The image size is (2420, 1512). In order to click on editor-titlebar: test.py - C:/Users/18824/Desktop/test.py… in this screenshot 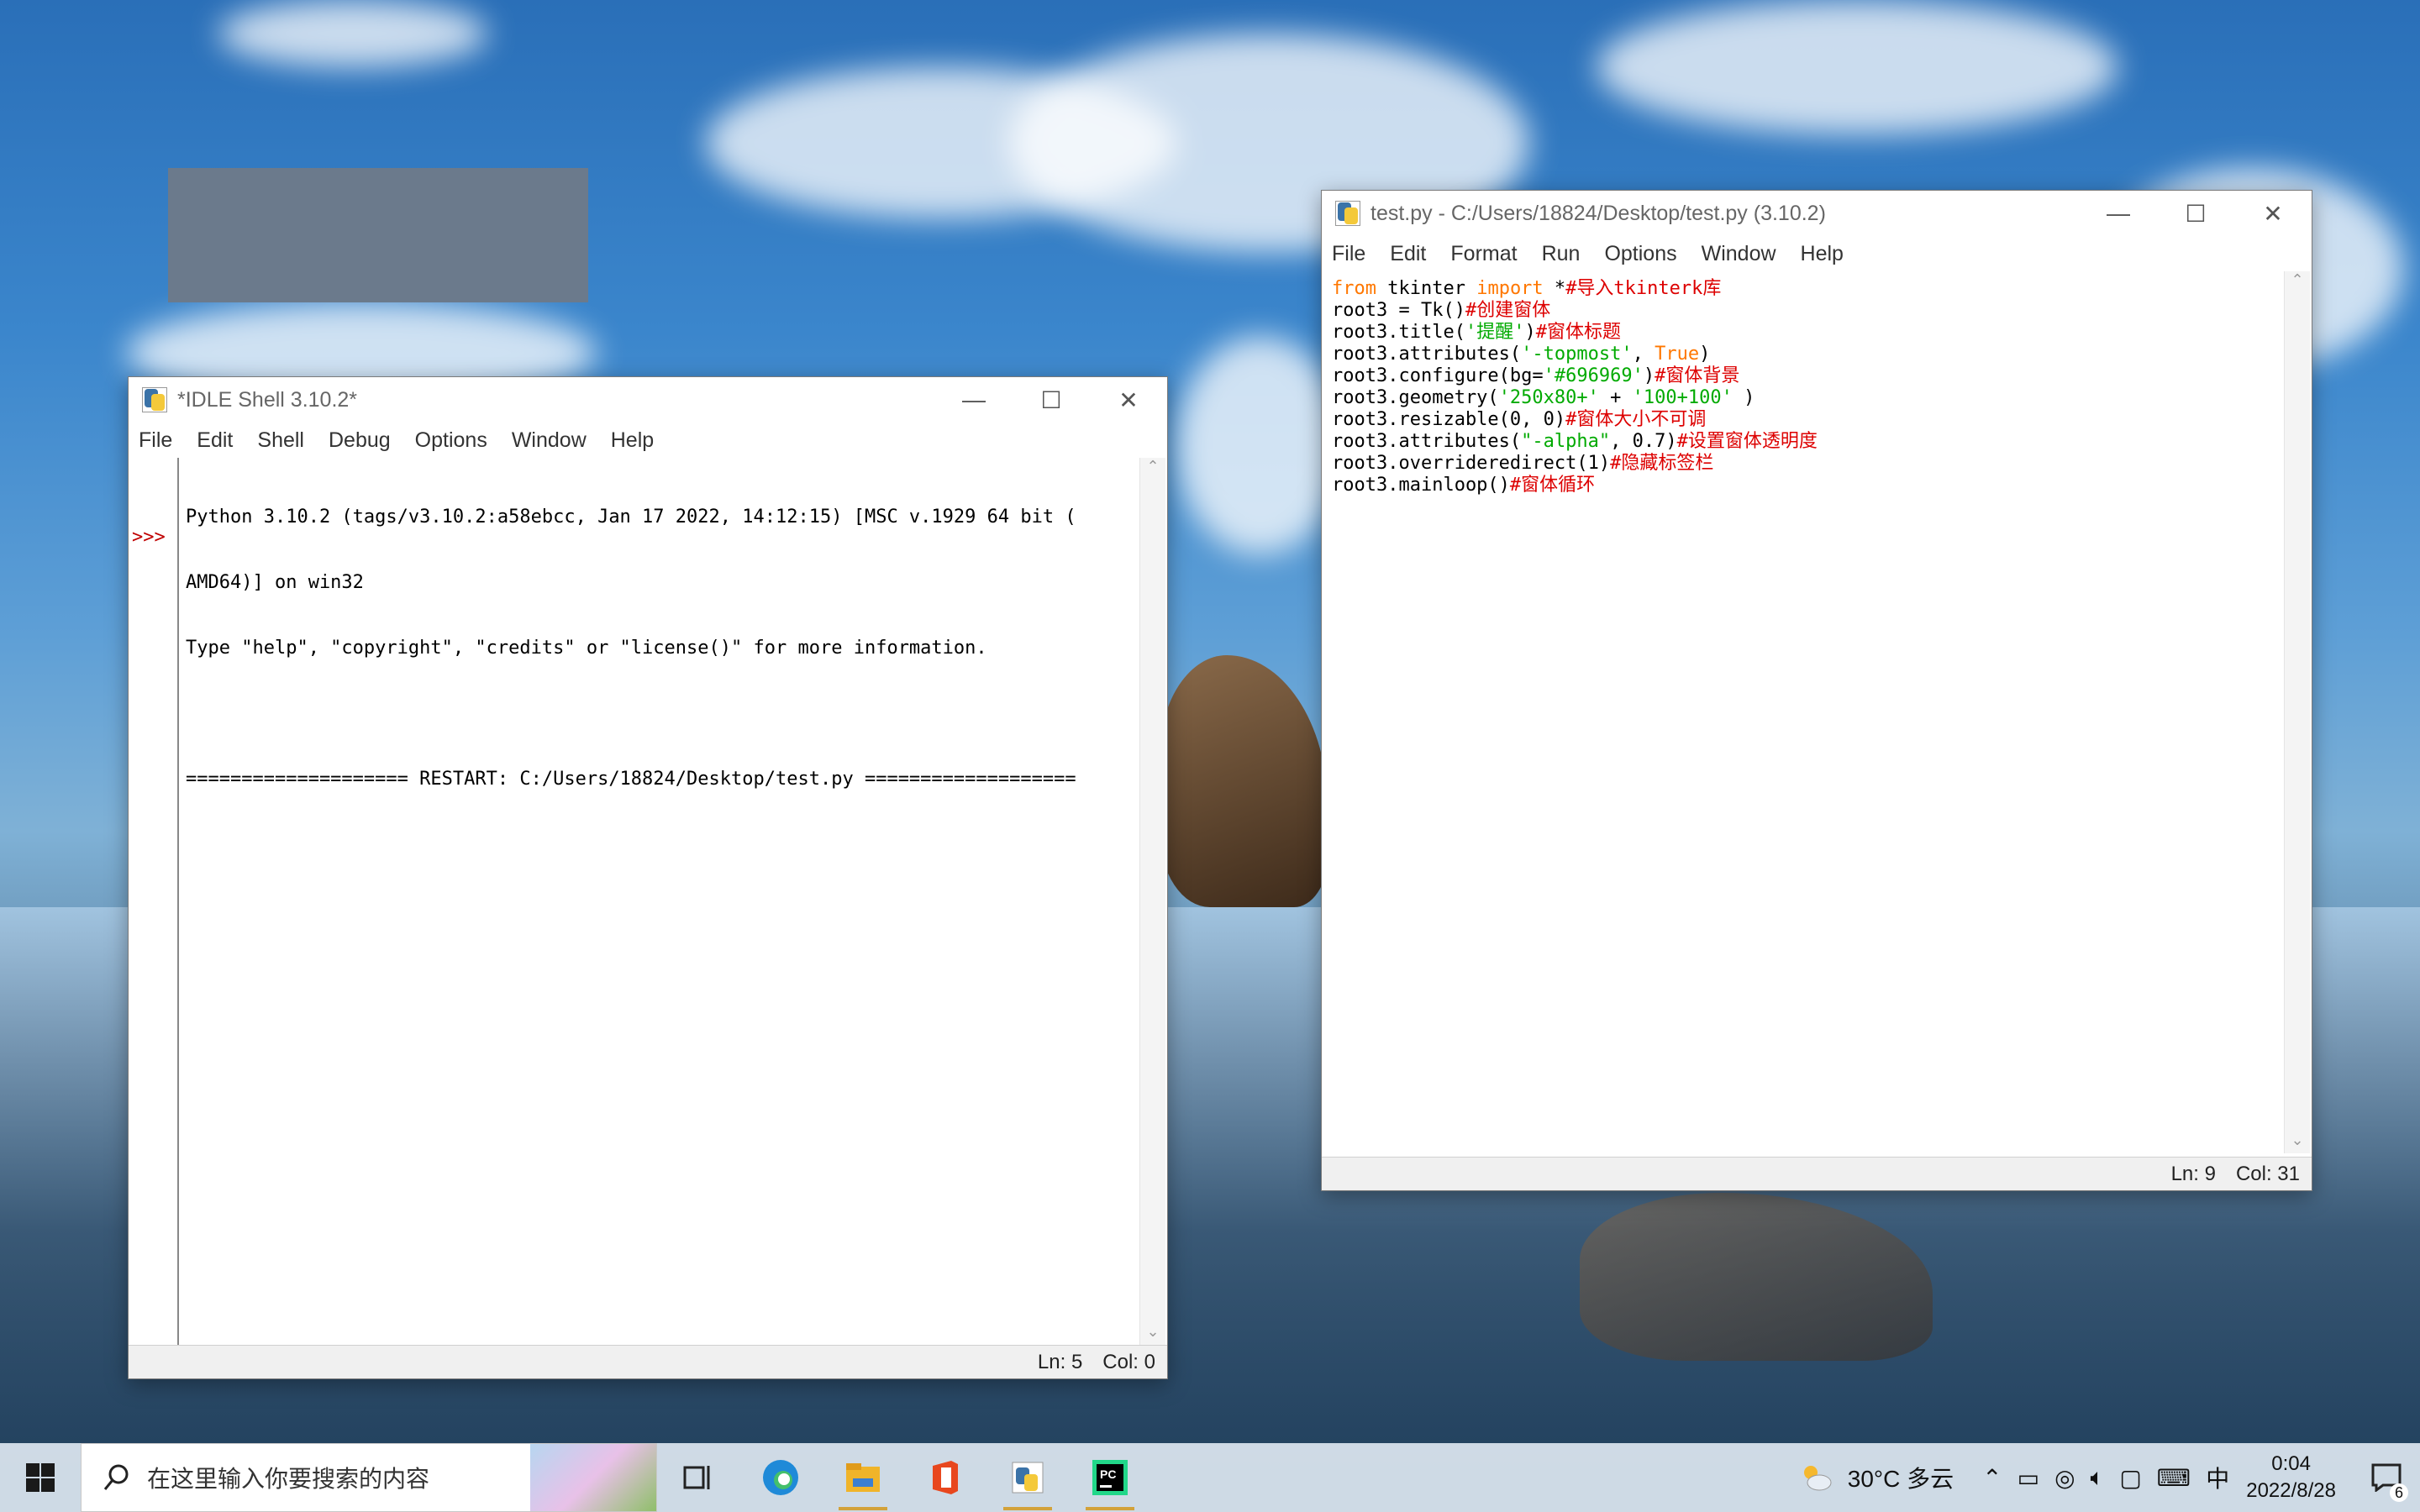, I will do `click(1817, 213)`.